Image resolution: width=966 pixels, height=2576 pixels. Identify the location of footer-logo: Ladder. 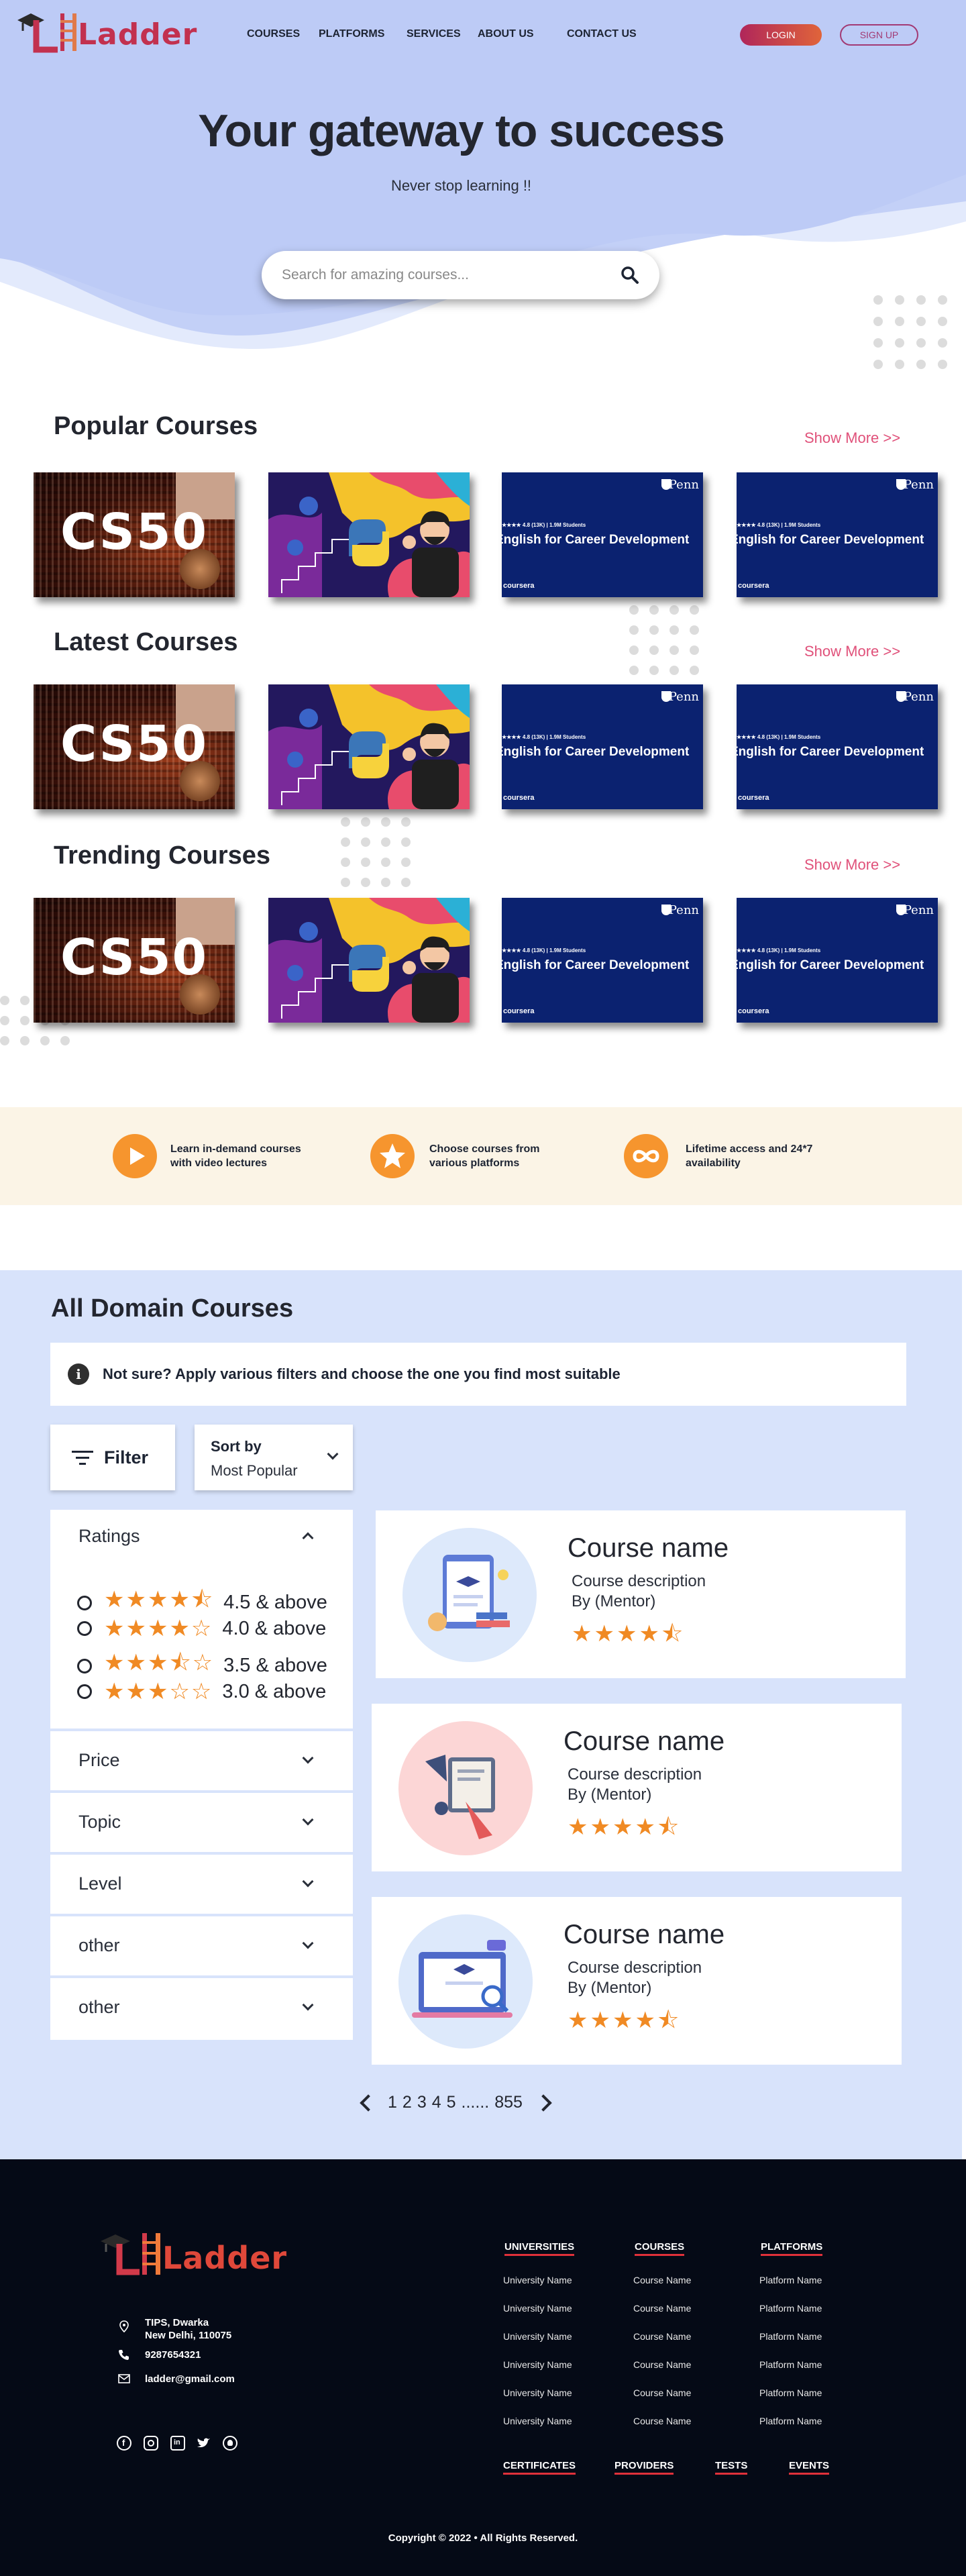
(192, 2253).